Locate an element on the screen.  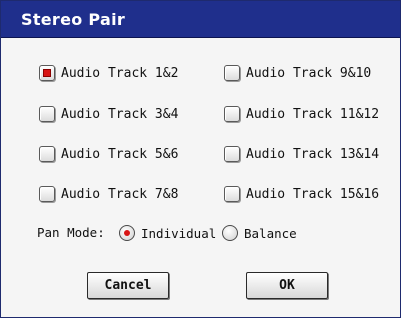
radio-pan-individual: Individual is located at coordinates (167, 233).